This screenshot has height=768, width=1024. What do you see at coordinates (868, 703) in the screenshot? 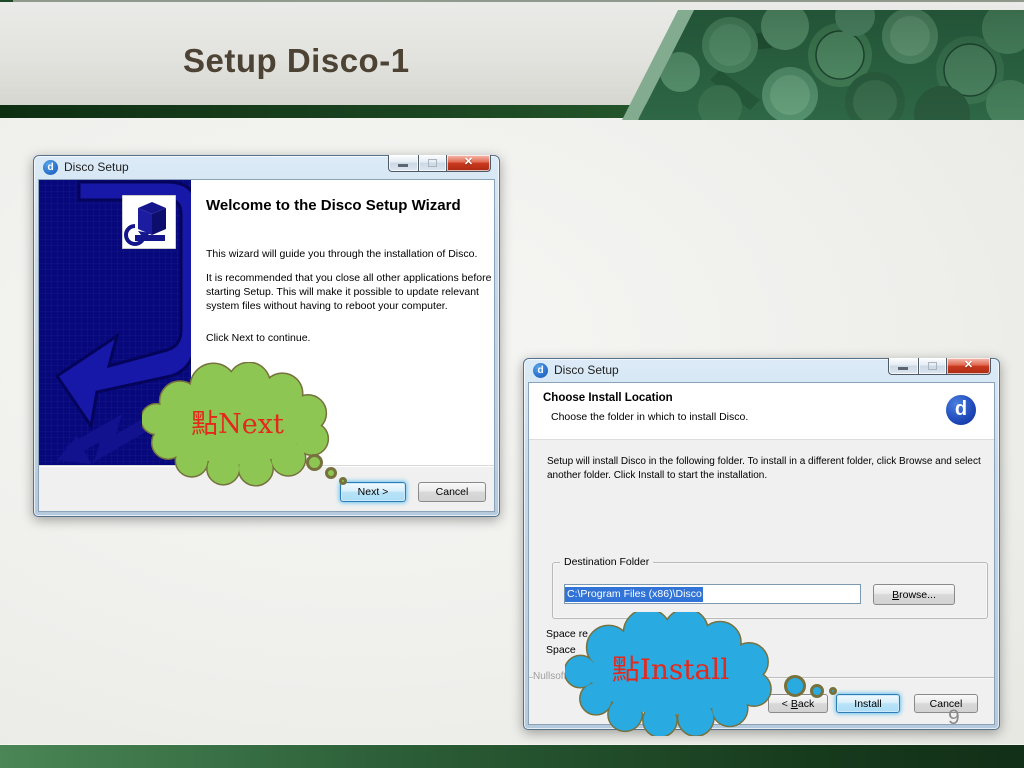
I see `install-button: Install` at bounding box center [868, 703].